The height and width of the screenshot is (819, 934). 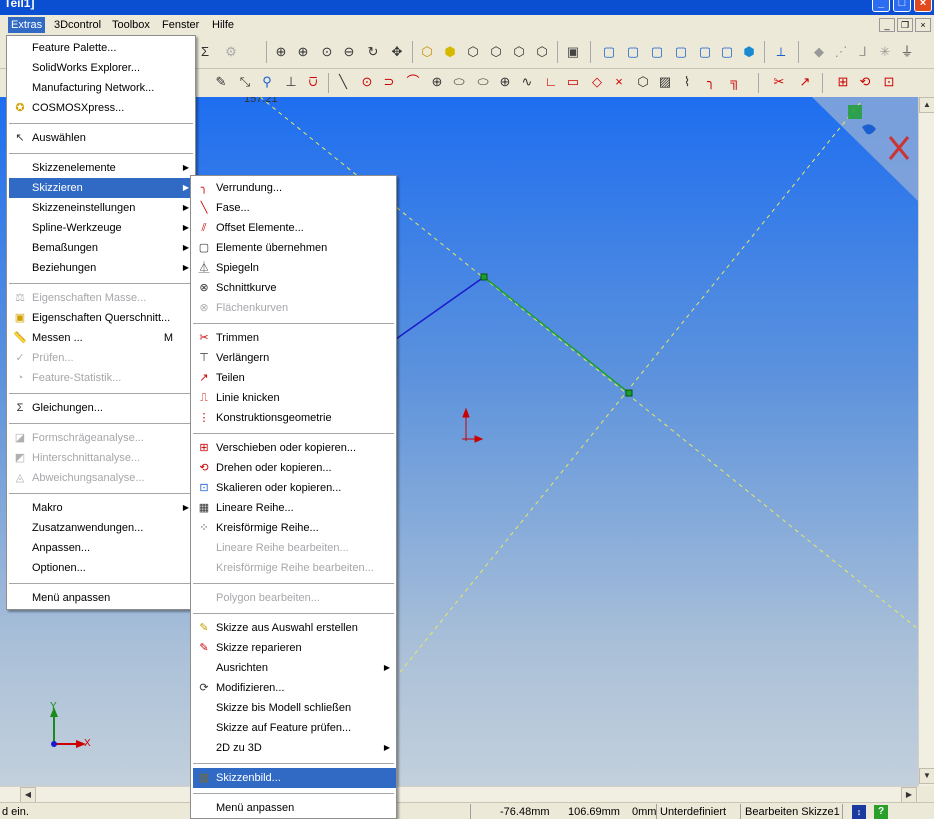 What do you see at coordinates (221, 82) in the screenshot?
I see `sketch-icon: ✎` at bounding box center [221, 82].